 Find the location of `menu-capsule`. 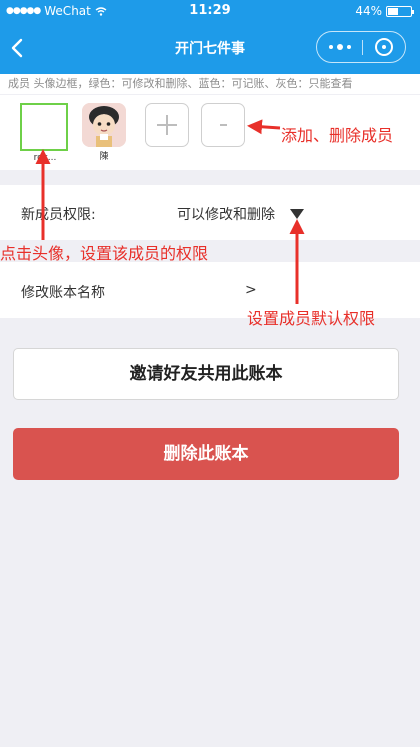

menu-capsule is located at coordinates (361, 47).